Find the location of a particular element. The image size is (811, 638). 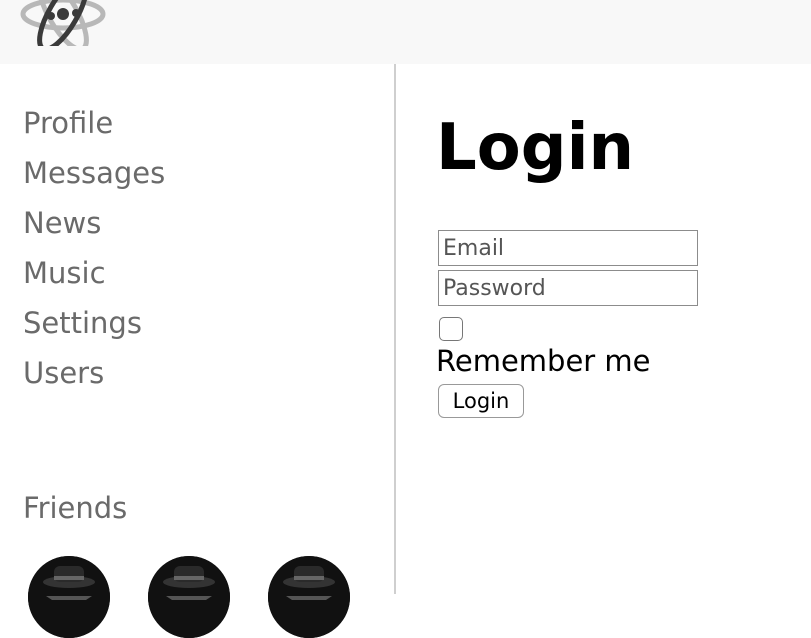

page-title: Login is located at coordinates (535, 148).